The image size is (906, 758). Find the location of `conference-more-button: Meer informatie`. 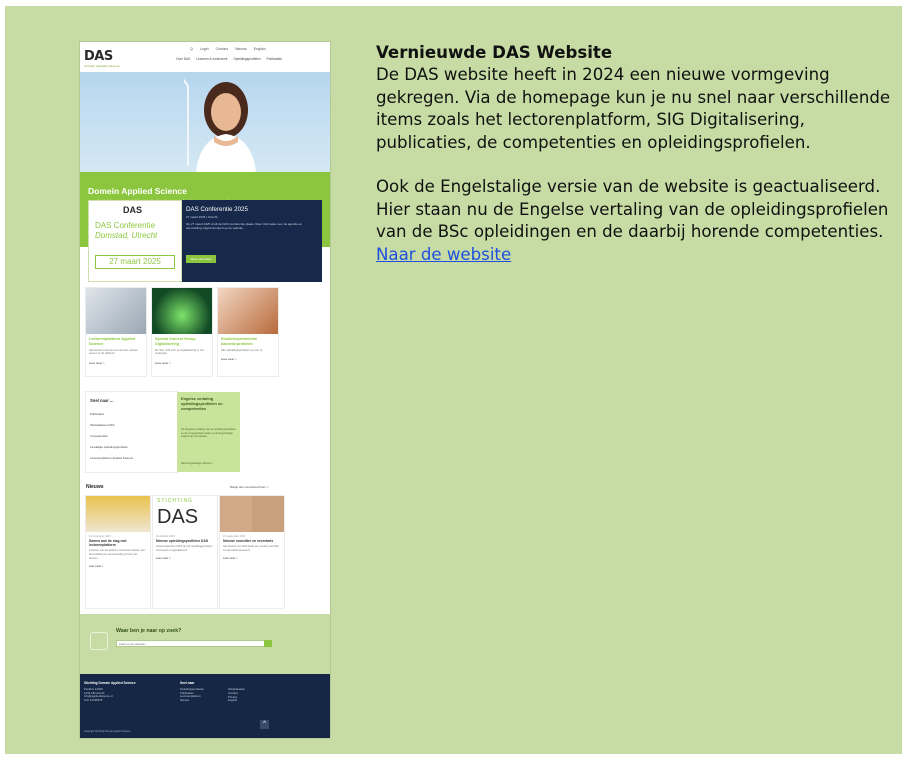

conference-more-button: Meer informatie is located at coordinates (201, 259).